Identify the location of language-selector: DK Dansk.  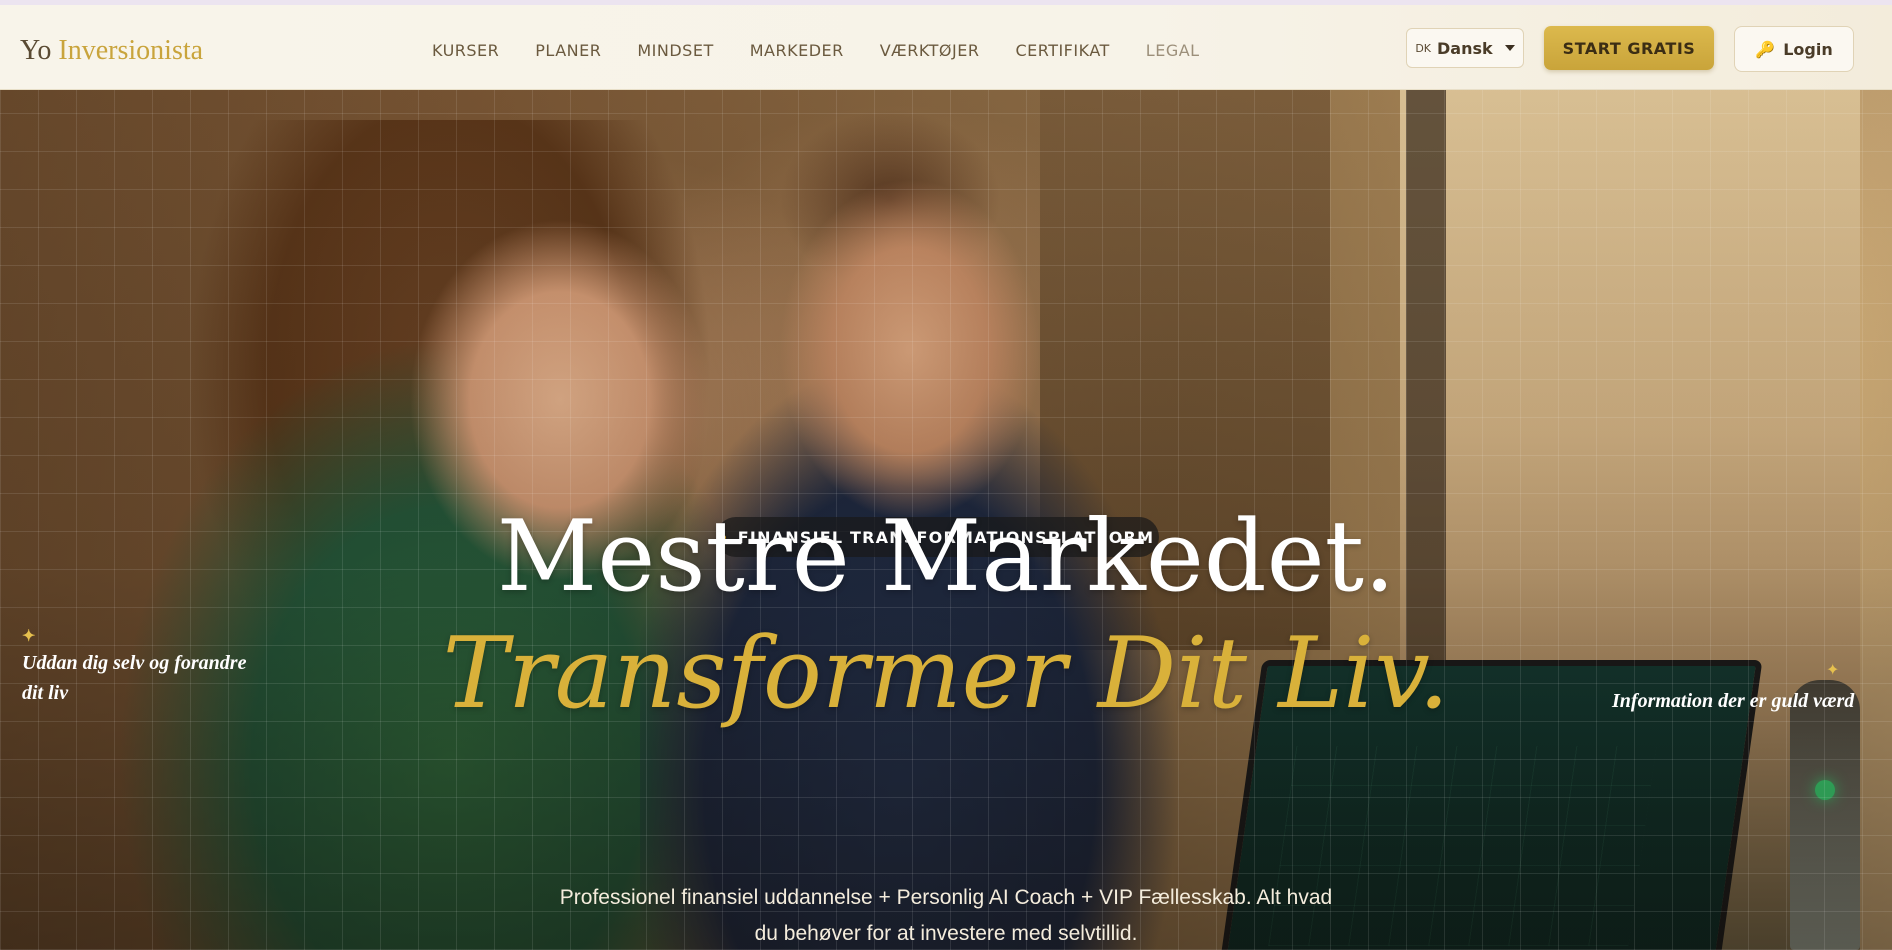
(1465, 48).